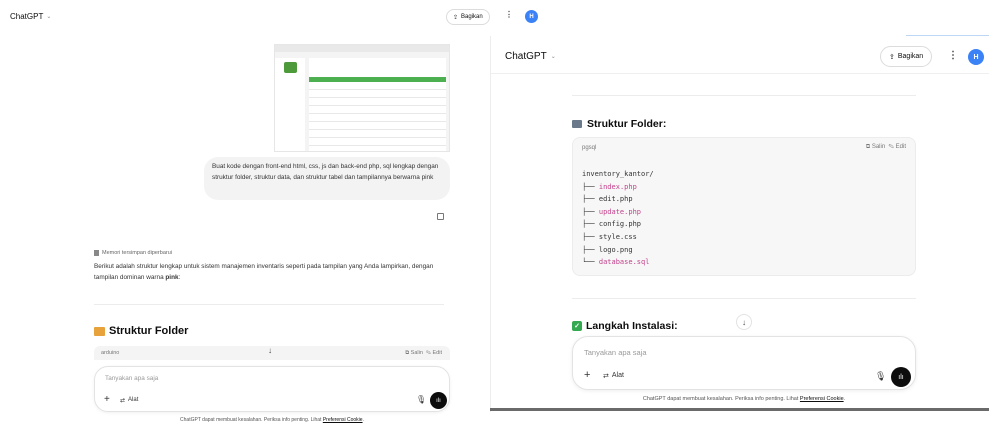 This screenshot has height=423, width=989. What do you see at coordinates (110, 353) in the screenshot?
I see `left-code-lang: arduino` at bounding box center [110, 353].